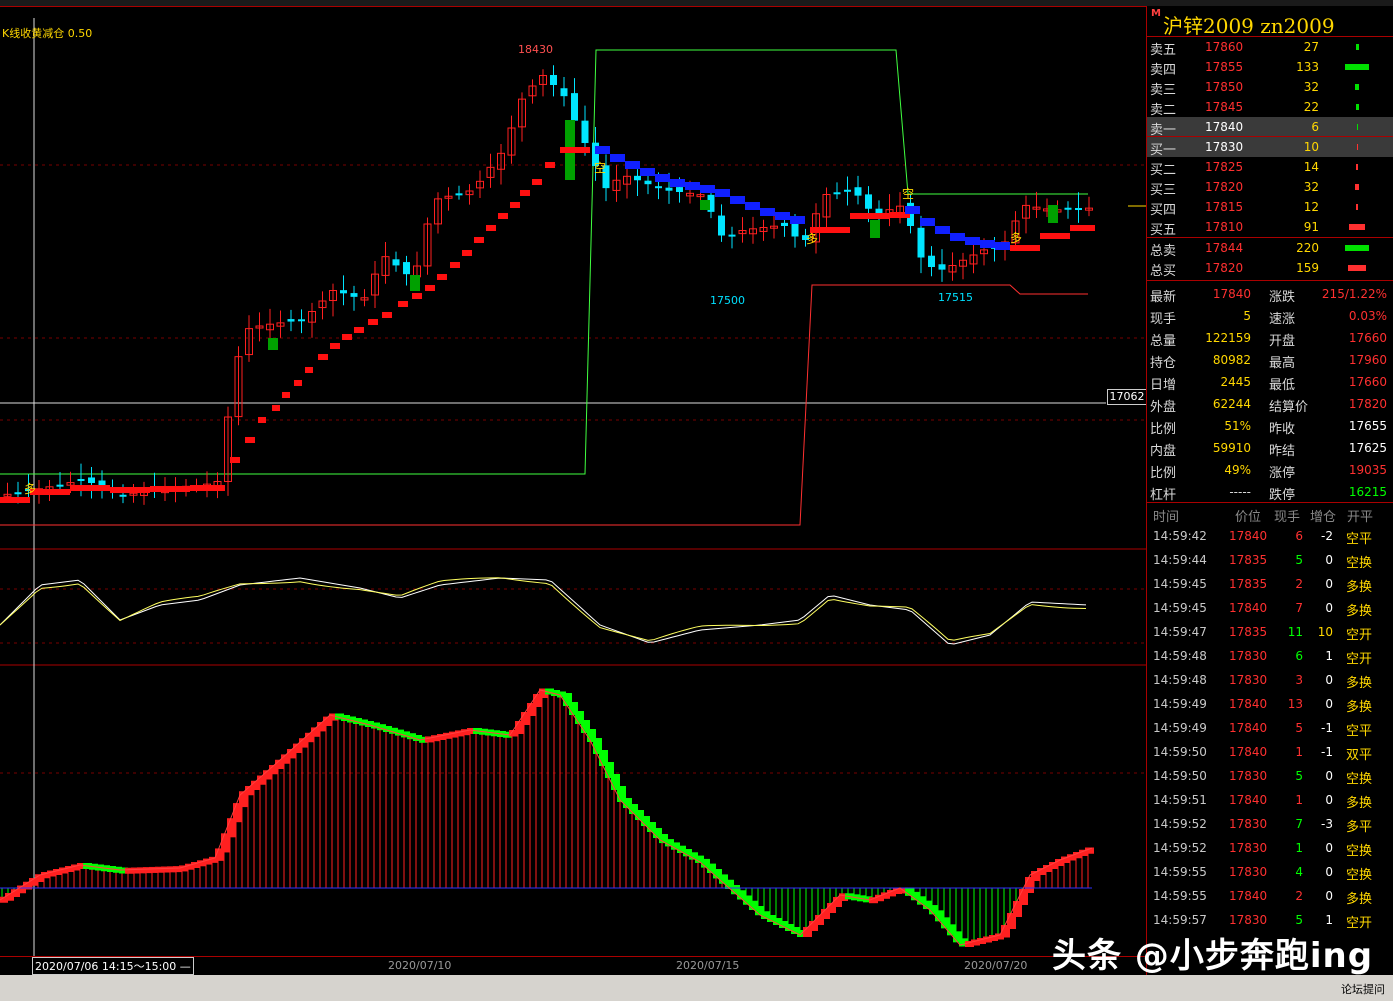 The width and height of the screenshot is (1393, 1001). Describe the element at coordinates (1270, 584) in the screenshot. I see `tick-row: 14:59:45 17835 2 0 多换` at that location.